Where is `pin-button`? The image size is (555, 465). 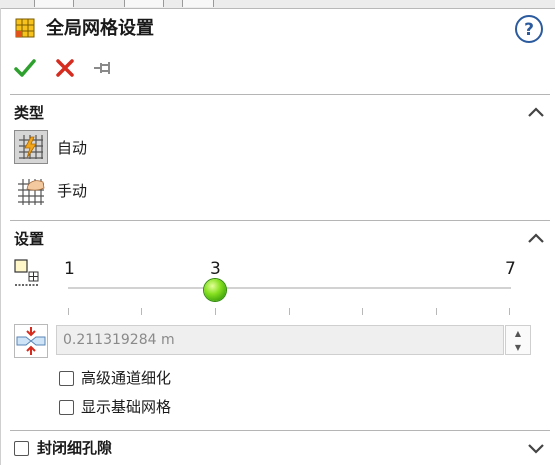 pin-button is located at coordinates (104, 68).